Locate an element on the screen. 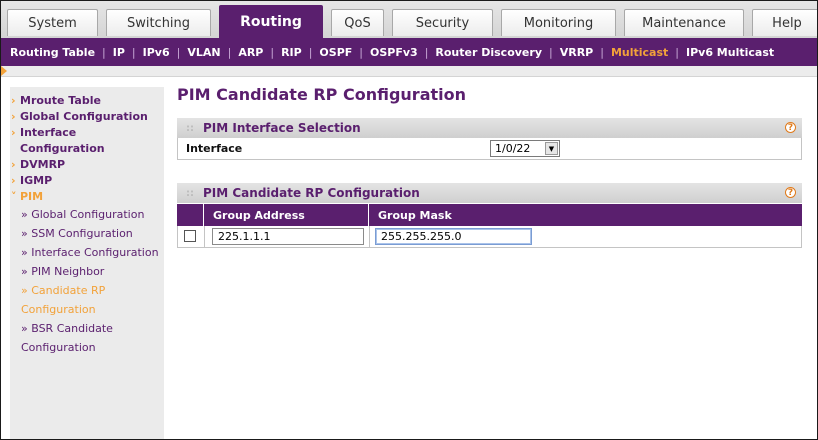 This screenshot has height=440, width=818. subnav-ipv6: IPv6 is located at coordinates (156, 52).